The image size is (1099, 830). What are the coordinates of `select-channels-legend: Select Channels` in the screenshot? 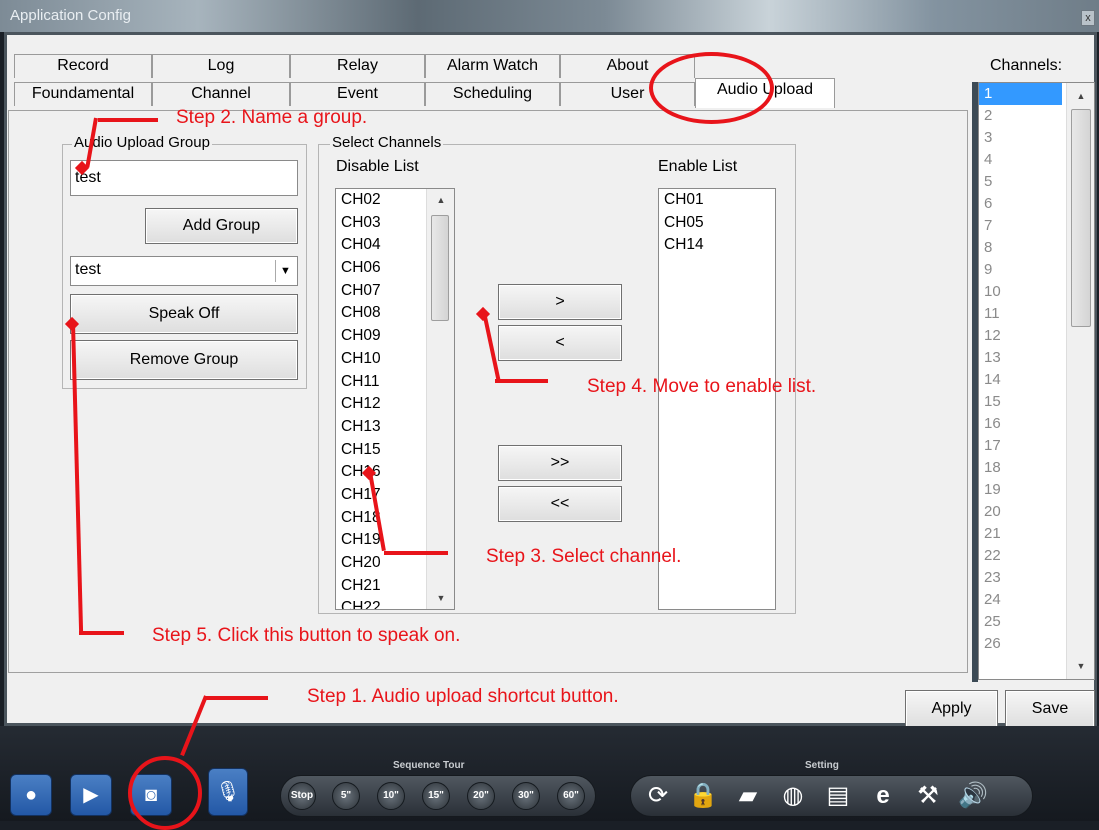 It's located at (387, 142).